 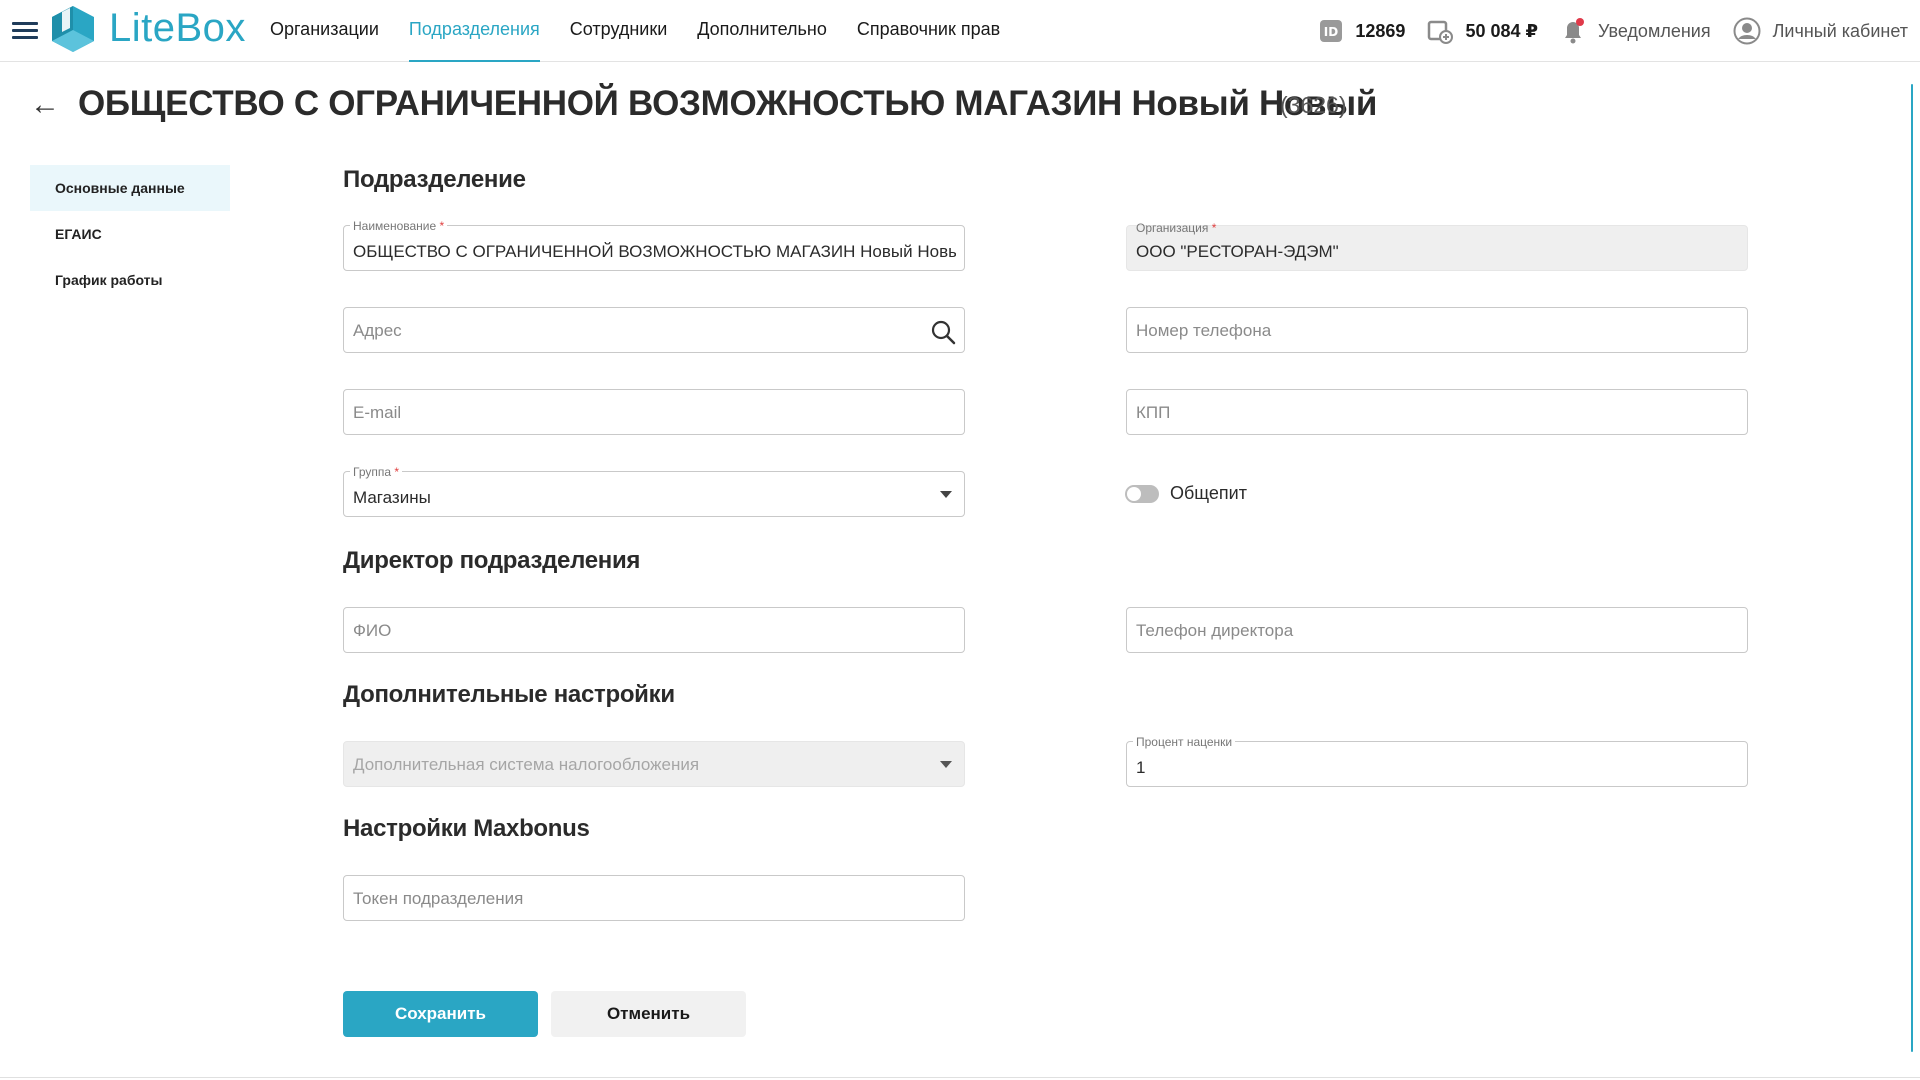 I want to click on catering-toggle: Общепит, so click(x=1186, y=493).